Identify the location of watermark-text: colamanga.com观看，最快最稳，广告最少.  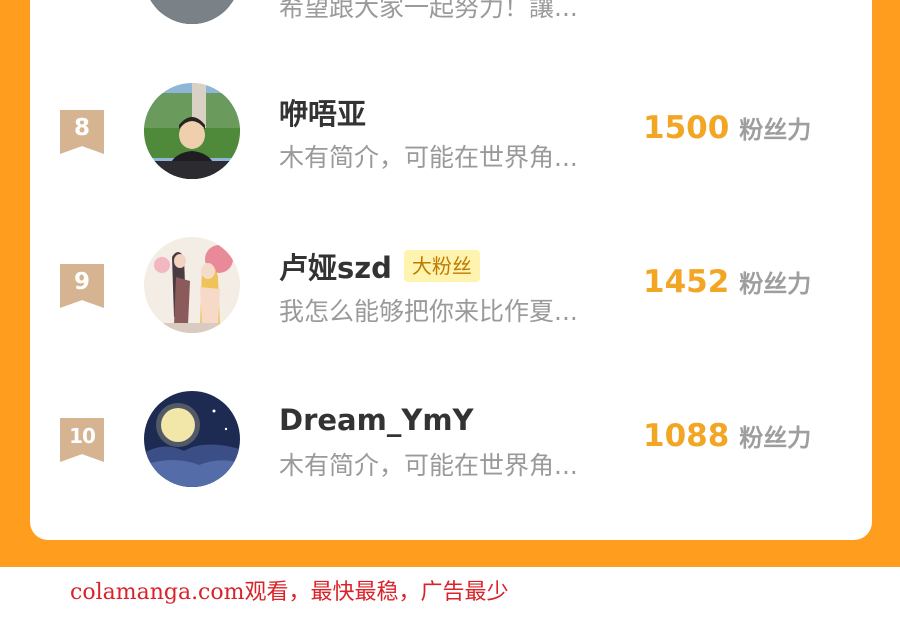
(289, 592).